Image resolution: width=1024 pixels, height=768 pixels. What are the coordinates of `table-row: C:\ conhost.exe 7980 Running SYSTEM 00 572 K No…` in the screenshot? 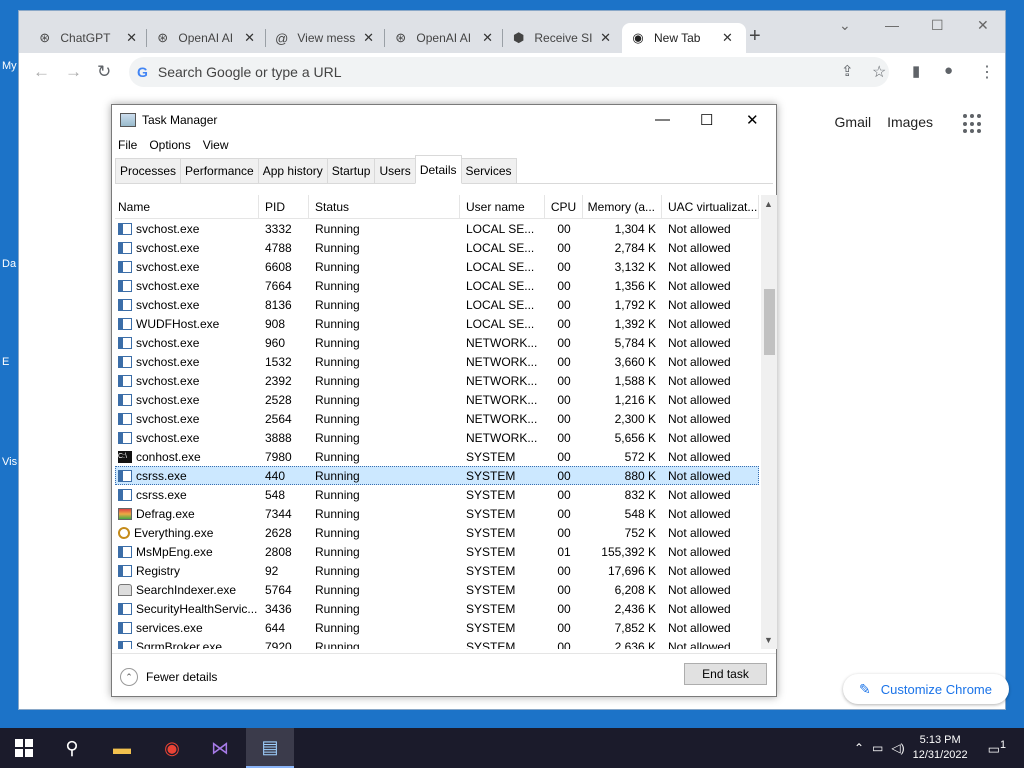 It's located at (437, 456).